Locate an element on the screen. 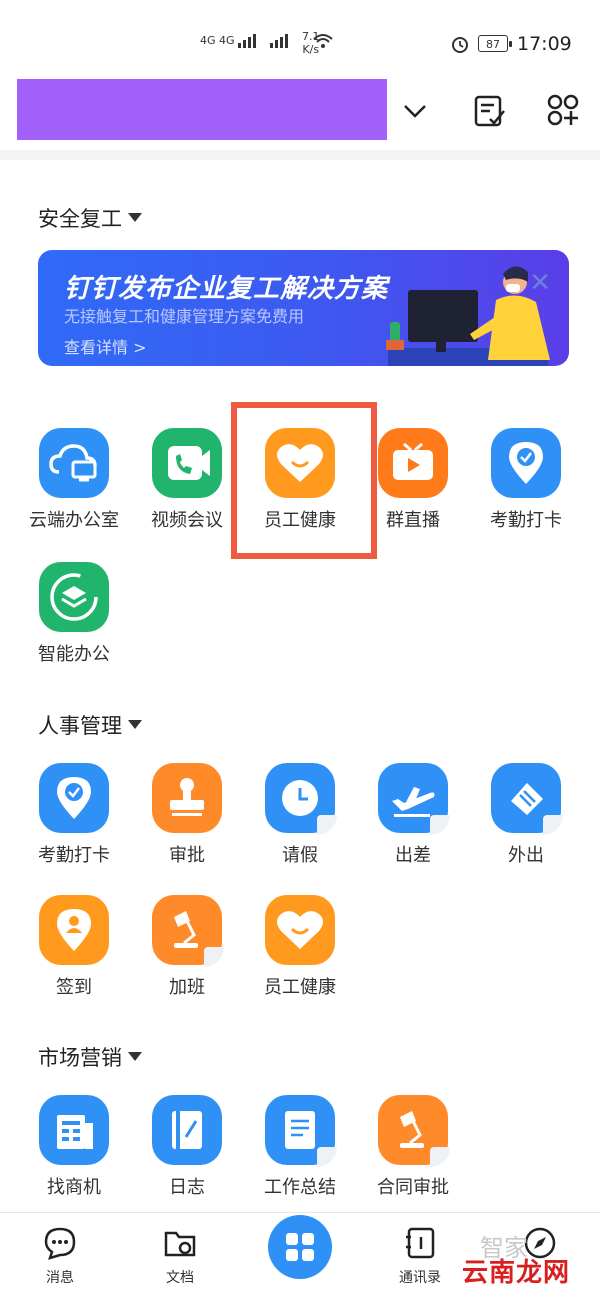 This screenshot has width=600, height=1301. app-employee-health: 员工健康 is located at coordinates (300, 480).